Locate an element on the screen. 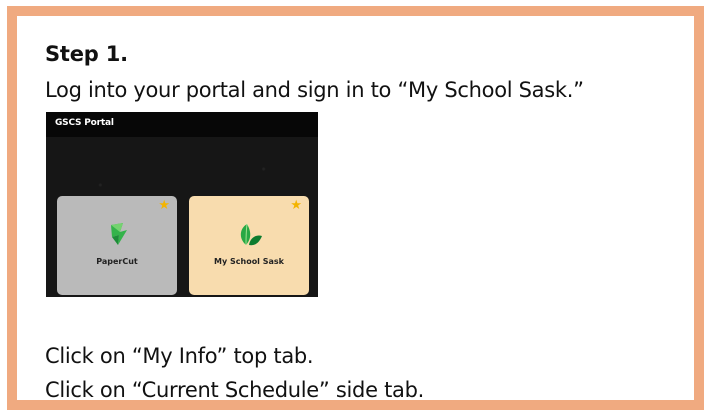 This screenshot has height=419, width=713. my-school-sask-tile: ★ My School Sask is located at coordinates (249, 245).